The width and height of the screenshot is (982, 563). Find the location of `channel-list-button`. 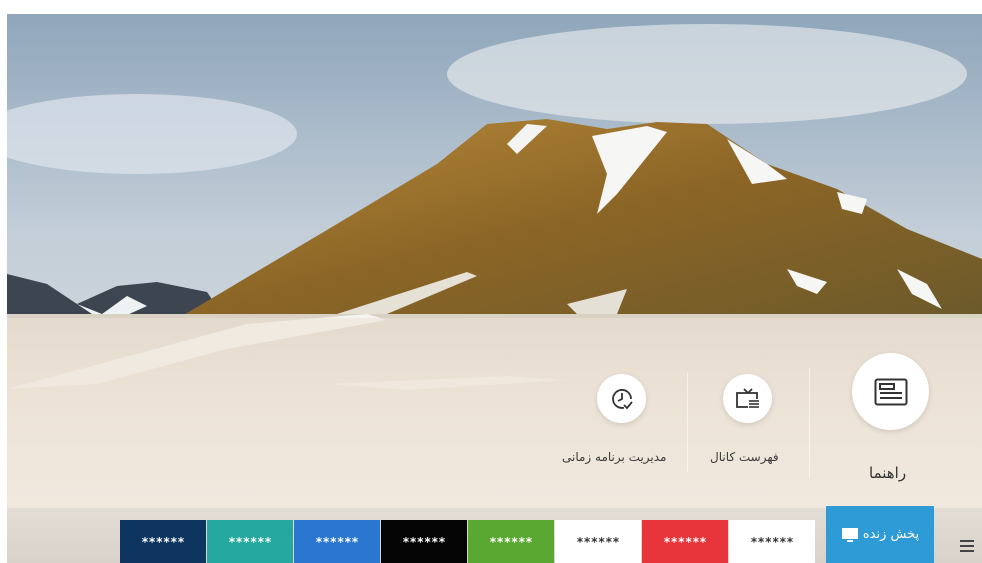

channel-list-button is located at coordinates (747, 398).